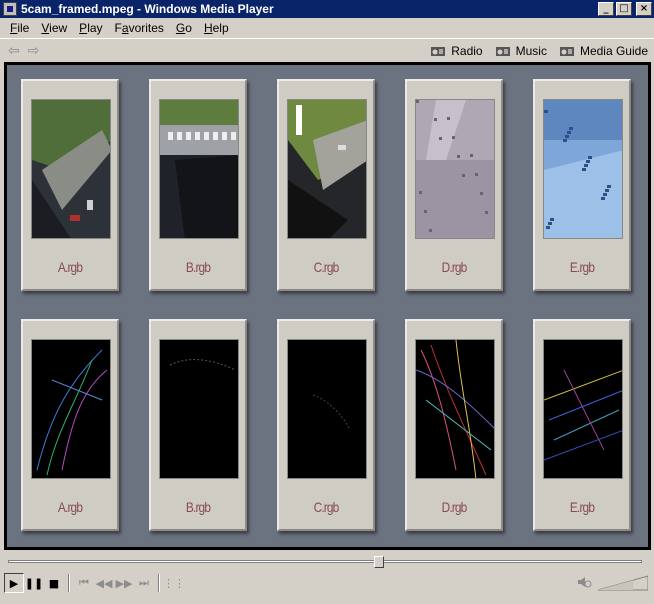 Image resolution: width=654 pixels, height=604 pixels. I want to click on mute-speaker-icon, so click(584, 583).